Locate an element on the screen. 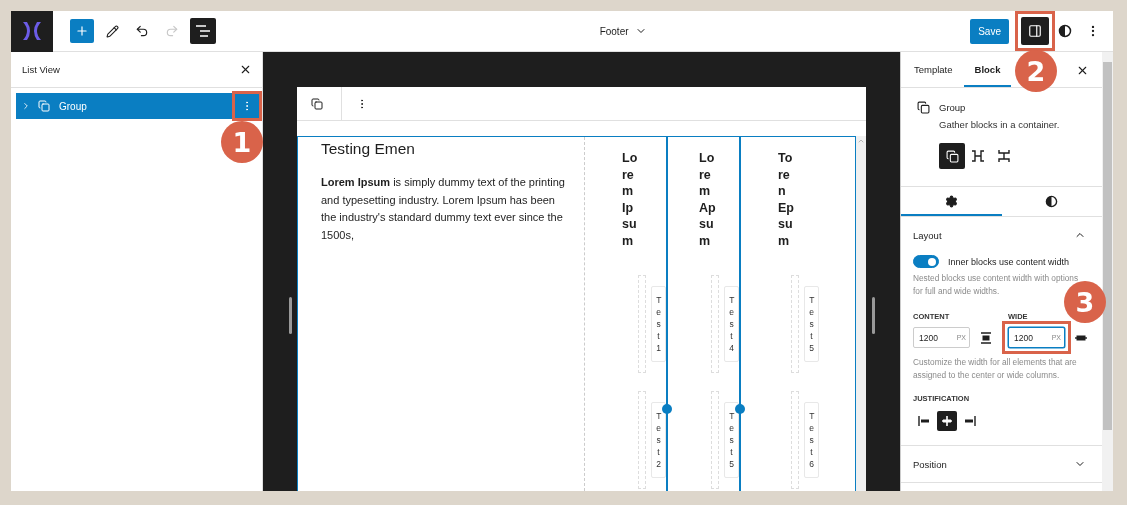 This screenshot has height=505, width=1127. sidebar-tab: Template is located at coordinates (933, 69).